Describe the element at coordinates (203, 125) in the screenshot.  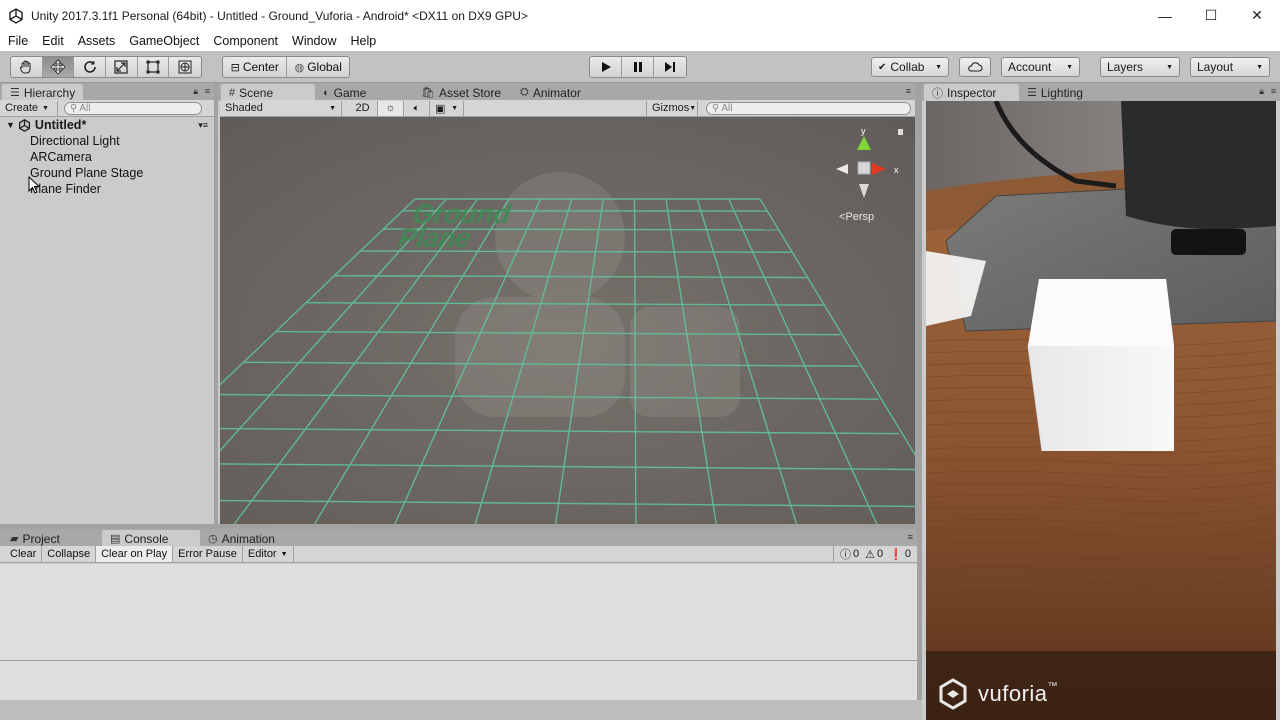
I see `scene-menu-icon: ▾≡` at that location.